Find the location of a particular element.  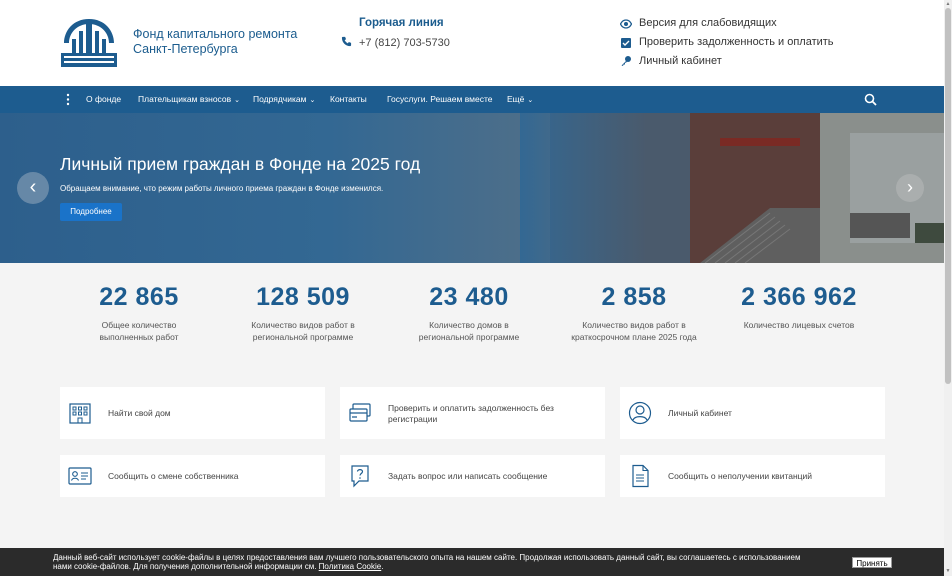

id-card-icon is located at coordinates (80, 476).